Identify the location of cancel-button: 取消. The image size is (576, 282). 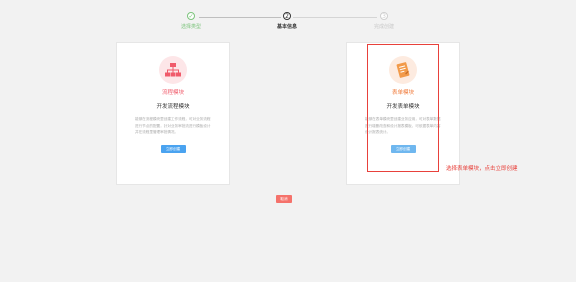
(284, 199).